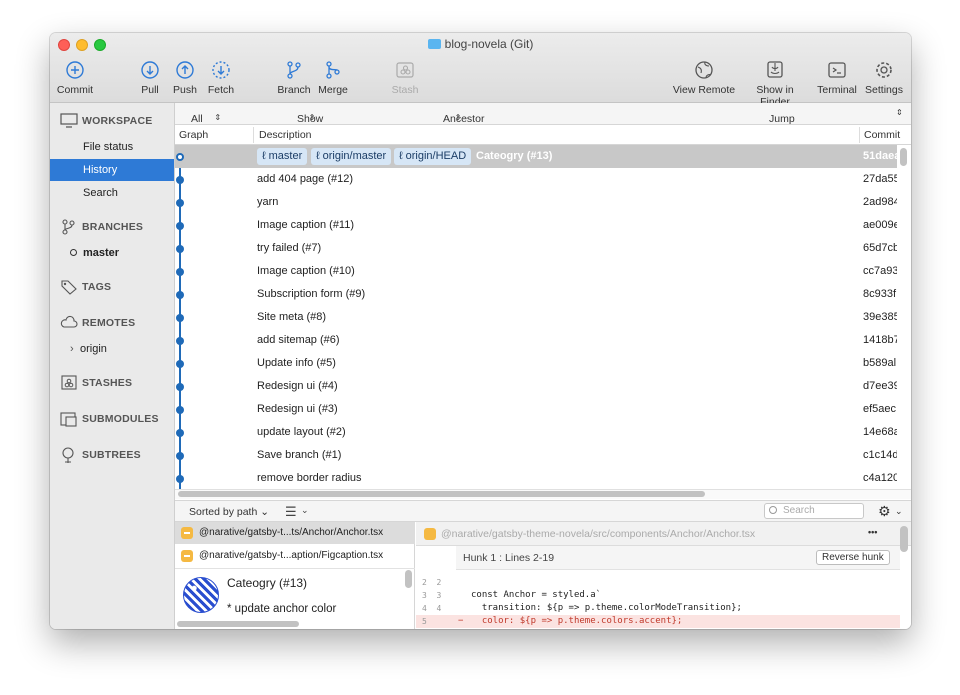  What do you see at coordinates (536, 202) in the screenshot?
I see `commit-row: yarn 2ad984` at bounding box center [536, 202].